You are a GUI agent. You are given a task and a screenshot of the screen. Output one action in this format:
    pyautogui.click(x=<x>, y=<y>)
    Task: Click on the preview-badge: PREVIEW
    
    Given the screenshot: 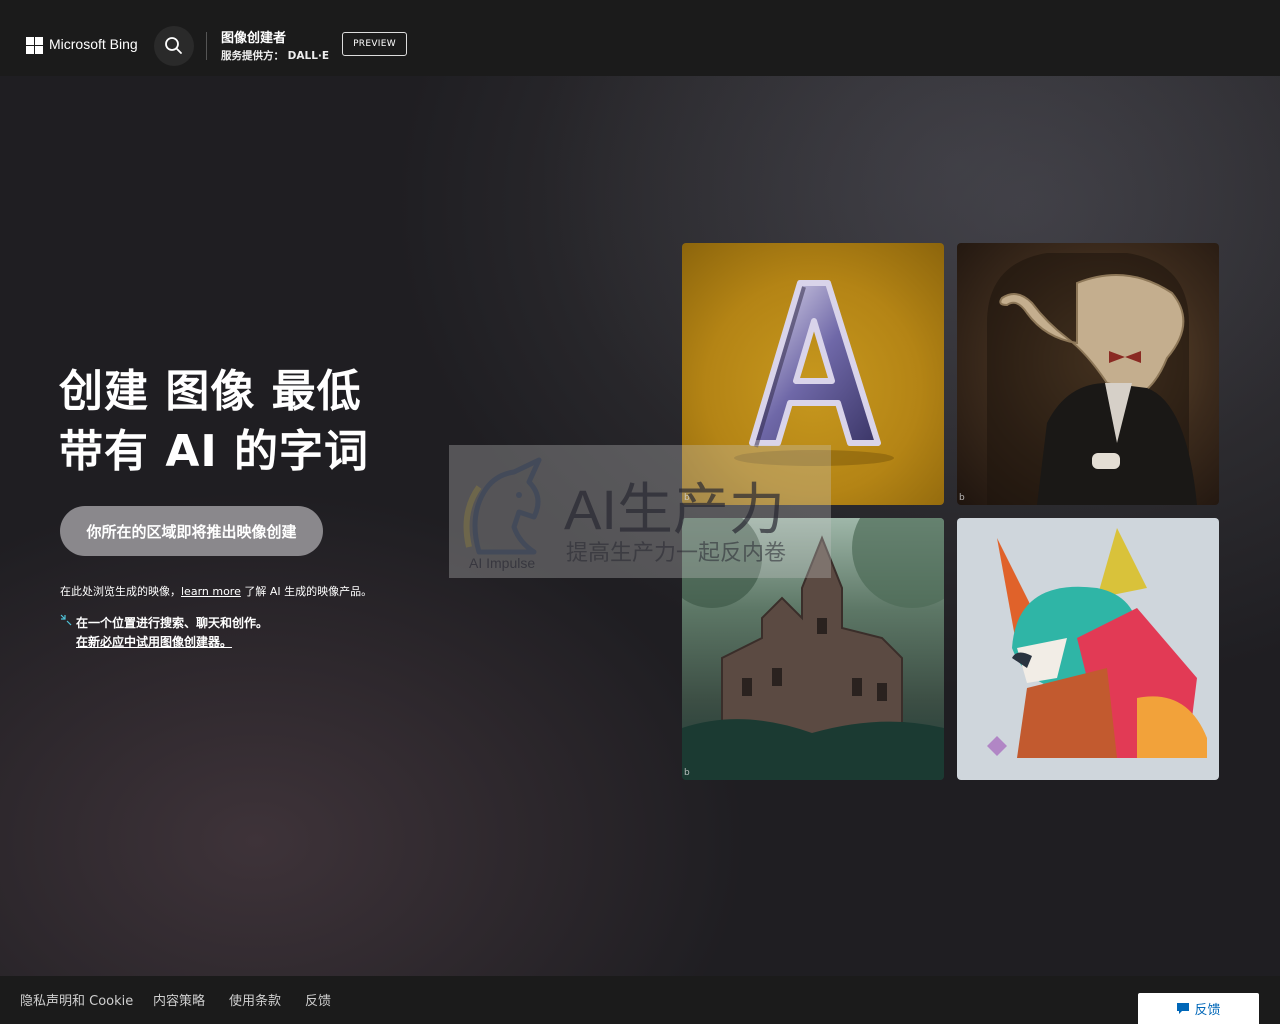 What is the action you would take?
    pyautogui.click(x=374, y=44)
    